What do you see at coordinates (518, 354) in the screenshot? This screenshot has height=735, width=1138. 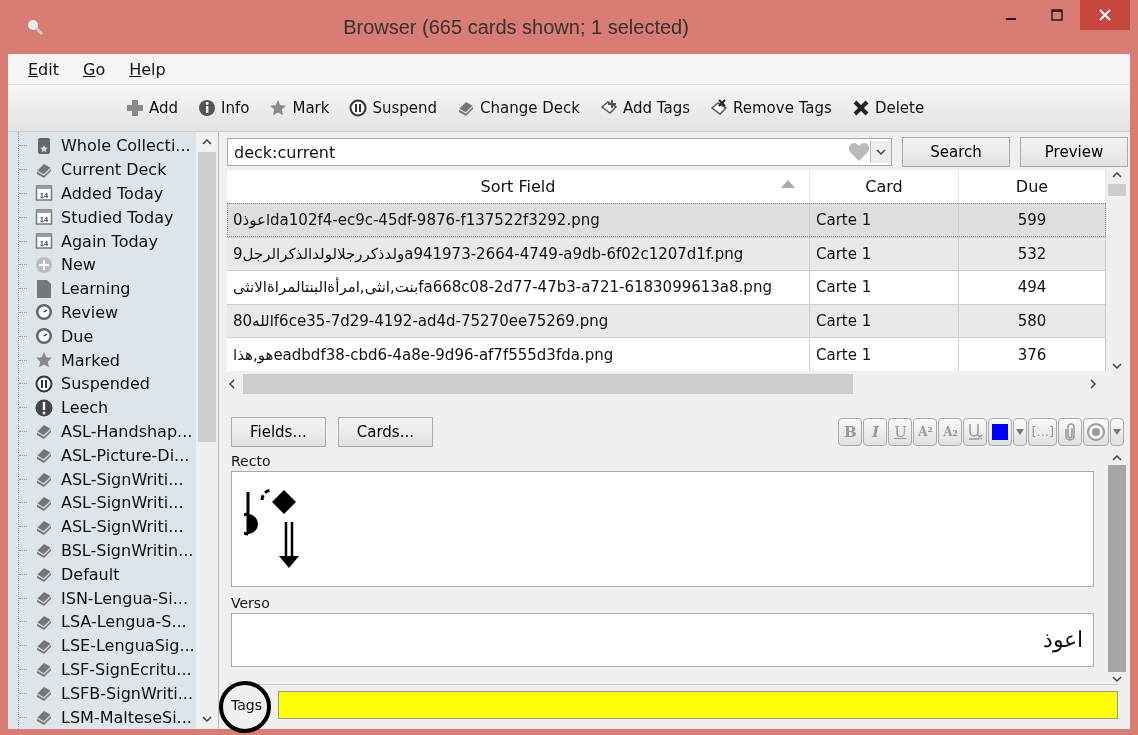 I see `table-cell: هو,هذاeadbdf38-cbd6-4a8e-9d96-af7f555d3fda.png` at bounding box center [518, 354].